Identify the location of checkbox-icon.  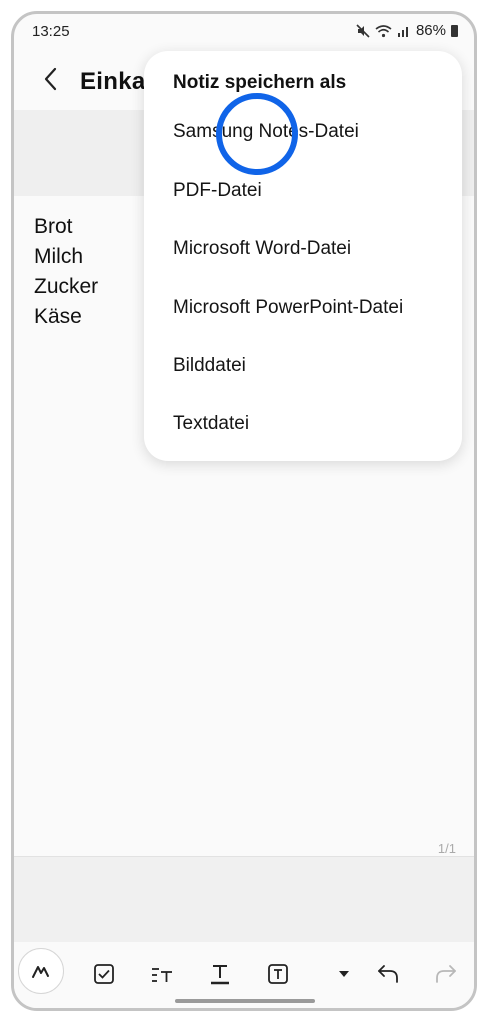
(104, 974).